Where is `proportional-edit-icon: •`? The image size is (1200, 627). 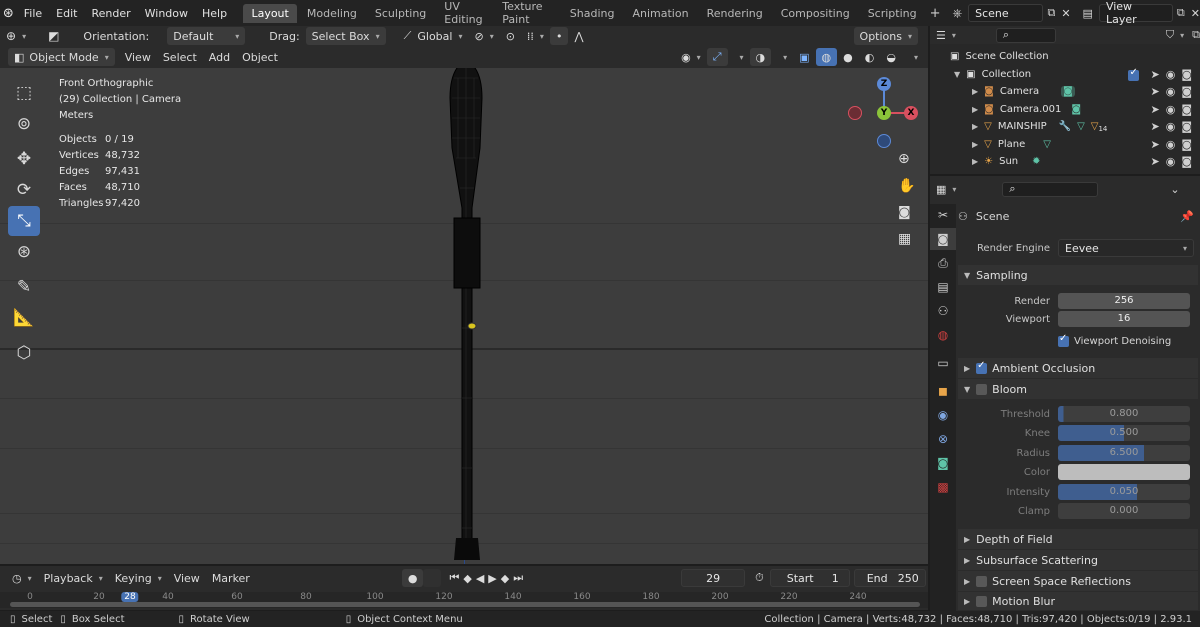
proportional-edit-icon: • is located at coordinates (559, 36).